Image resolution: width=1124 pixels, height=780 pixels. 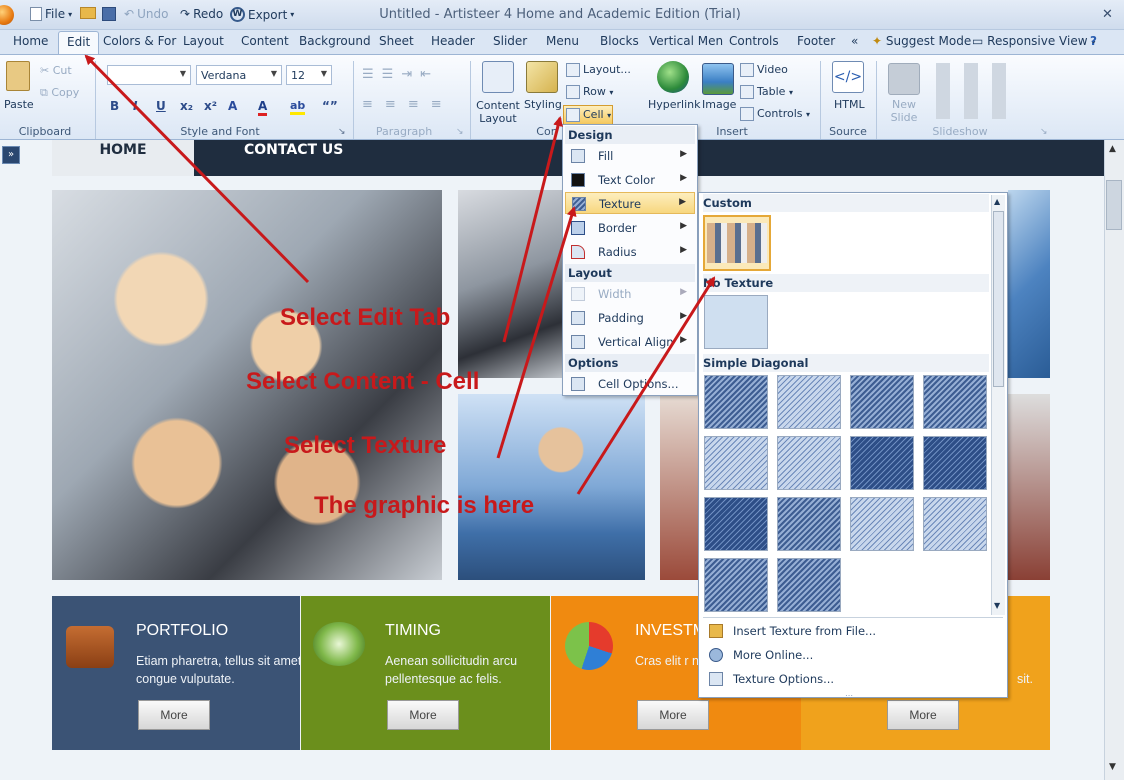 I want to click on annotation-select-texture: Select Texture, so click(x=365, y=445).